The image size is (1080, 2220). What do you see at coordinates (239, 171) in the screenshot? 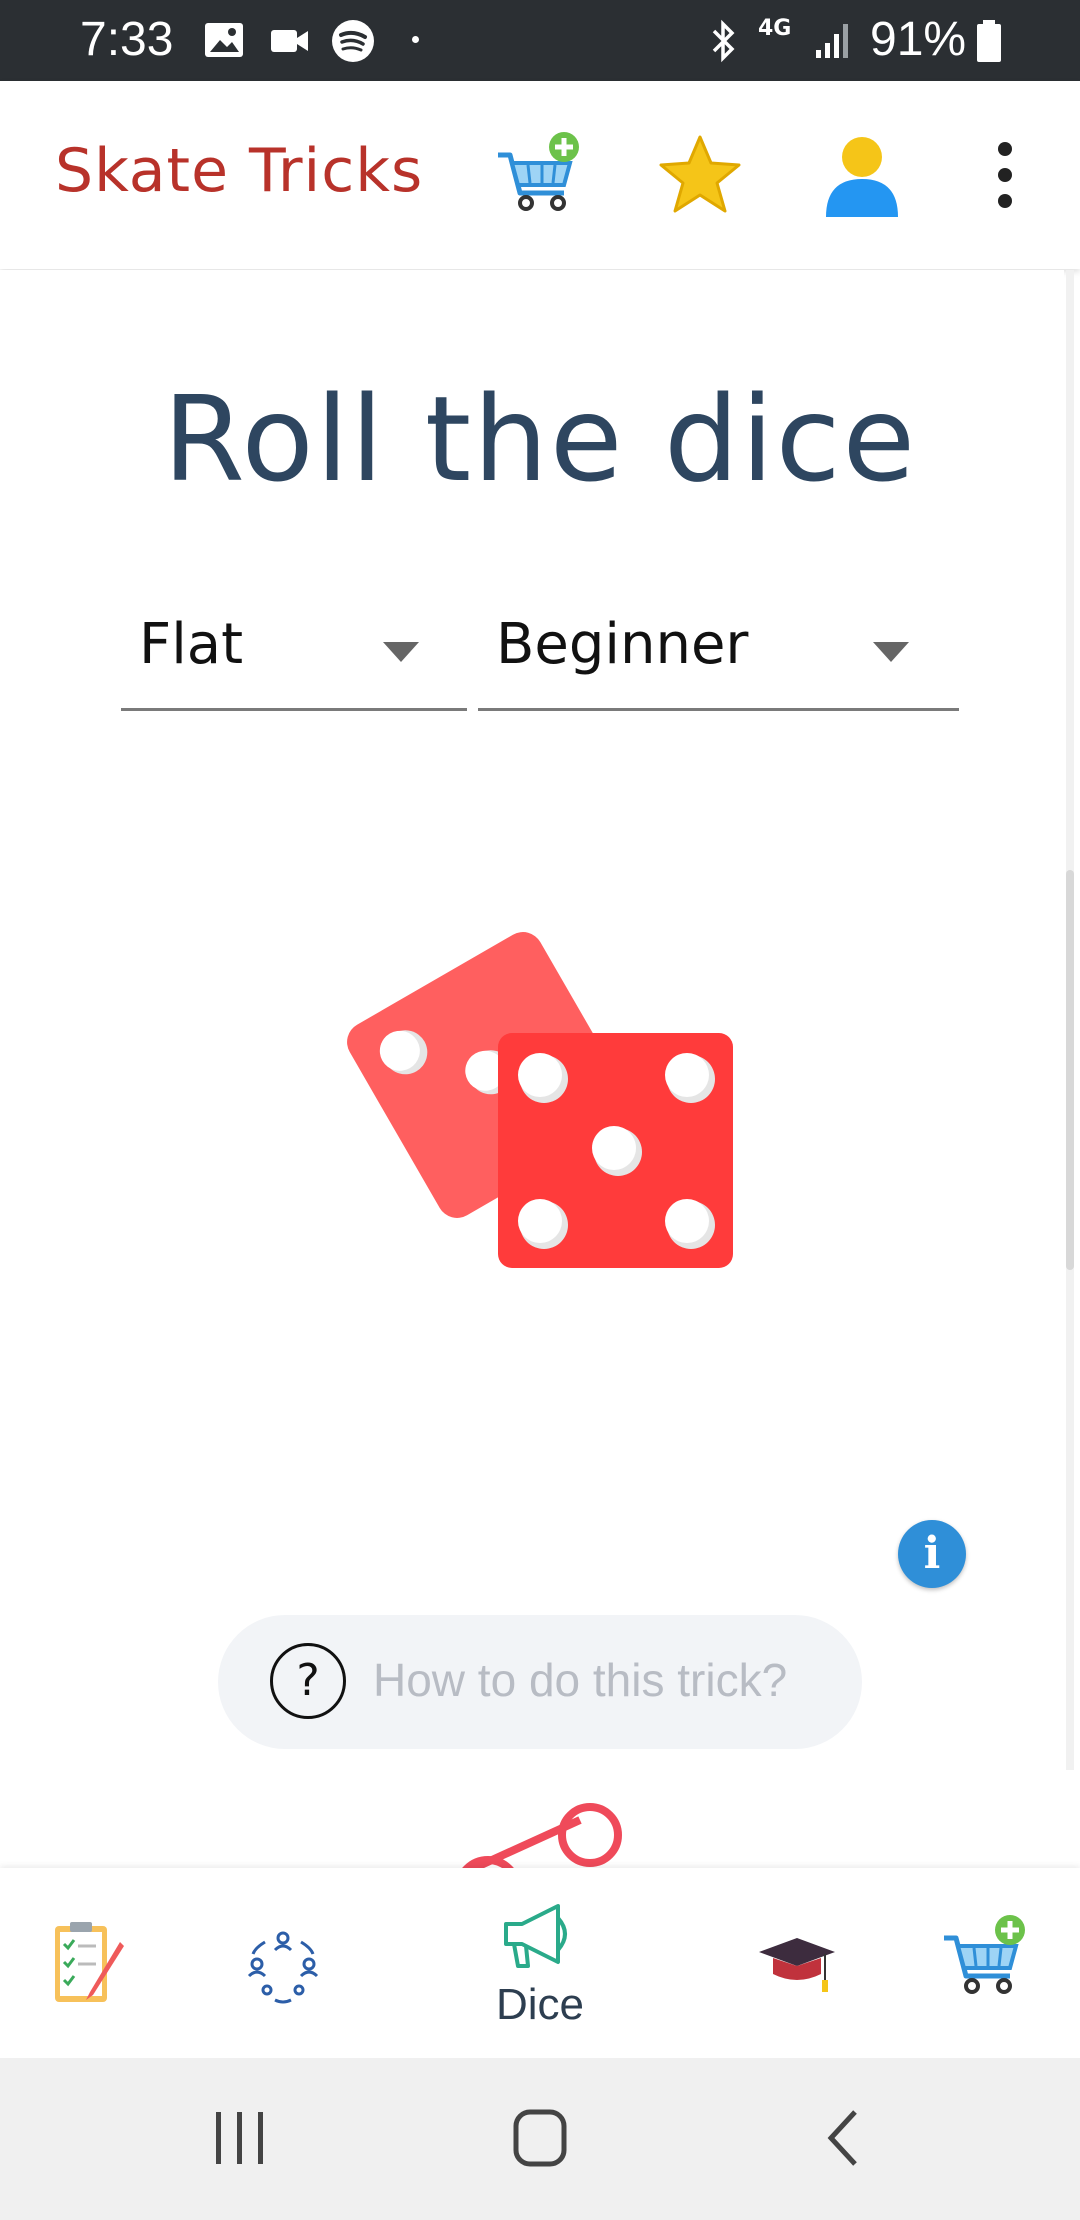
I see `app-title: Skate Tricks` at bounding box center [239, 171].